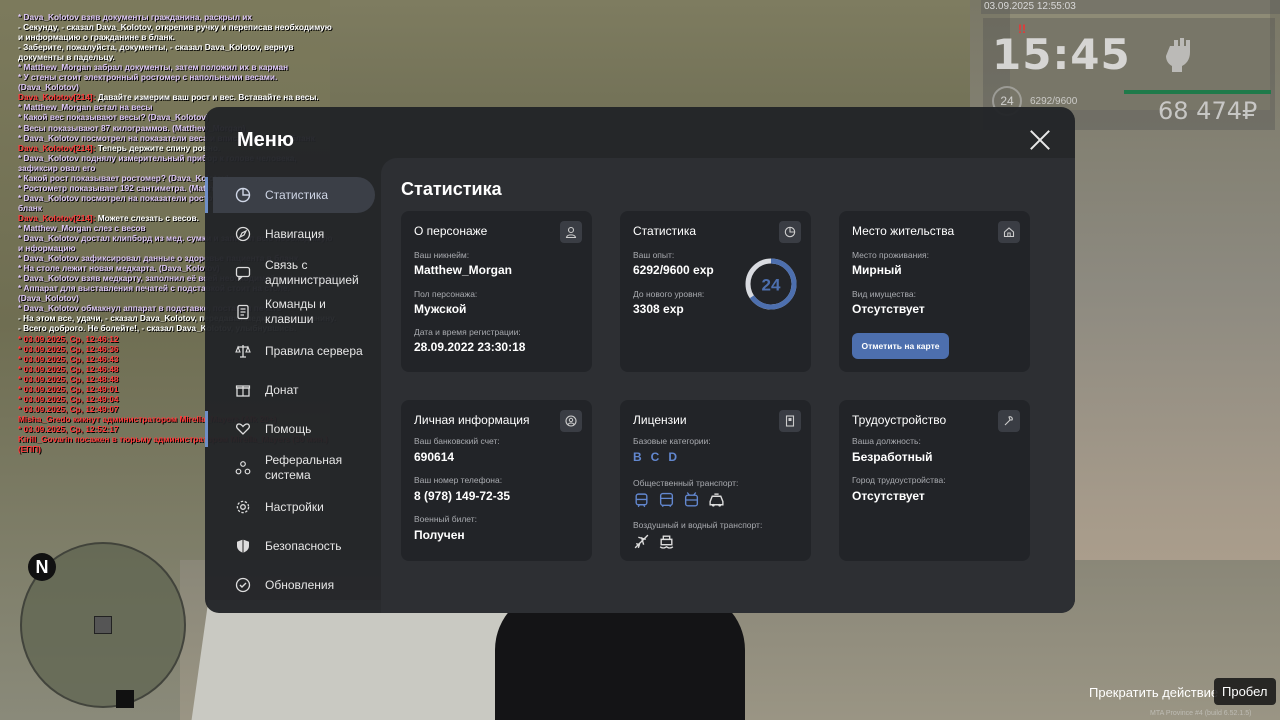  I want to click on sidebar-item-security: Безопасность, so click(294, 546).